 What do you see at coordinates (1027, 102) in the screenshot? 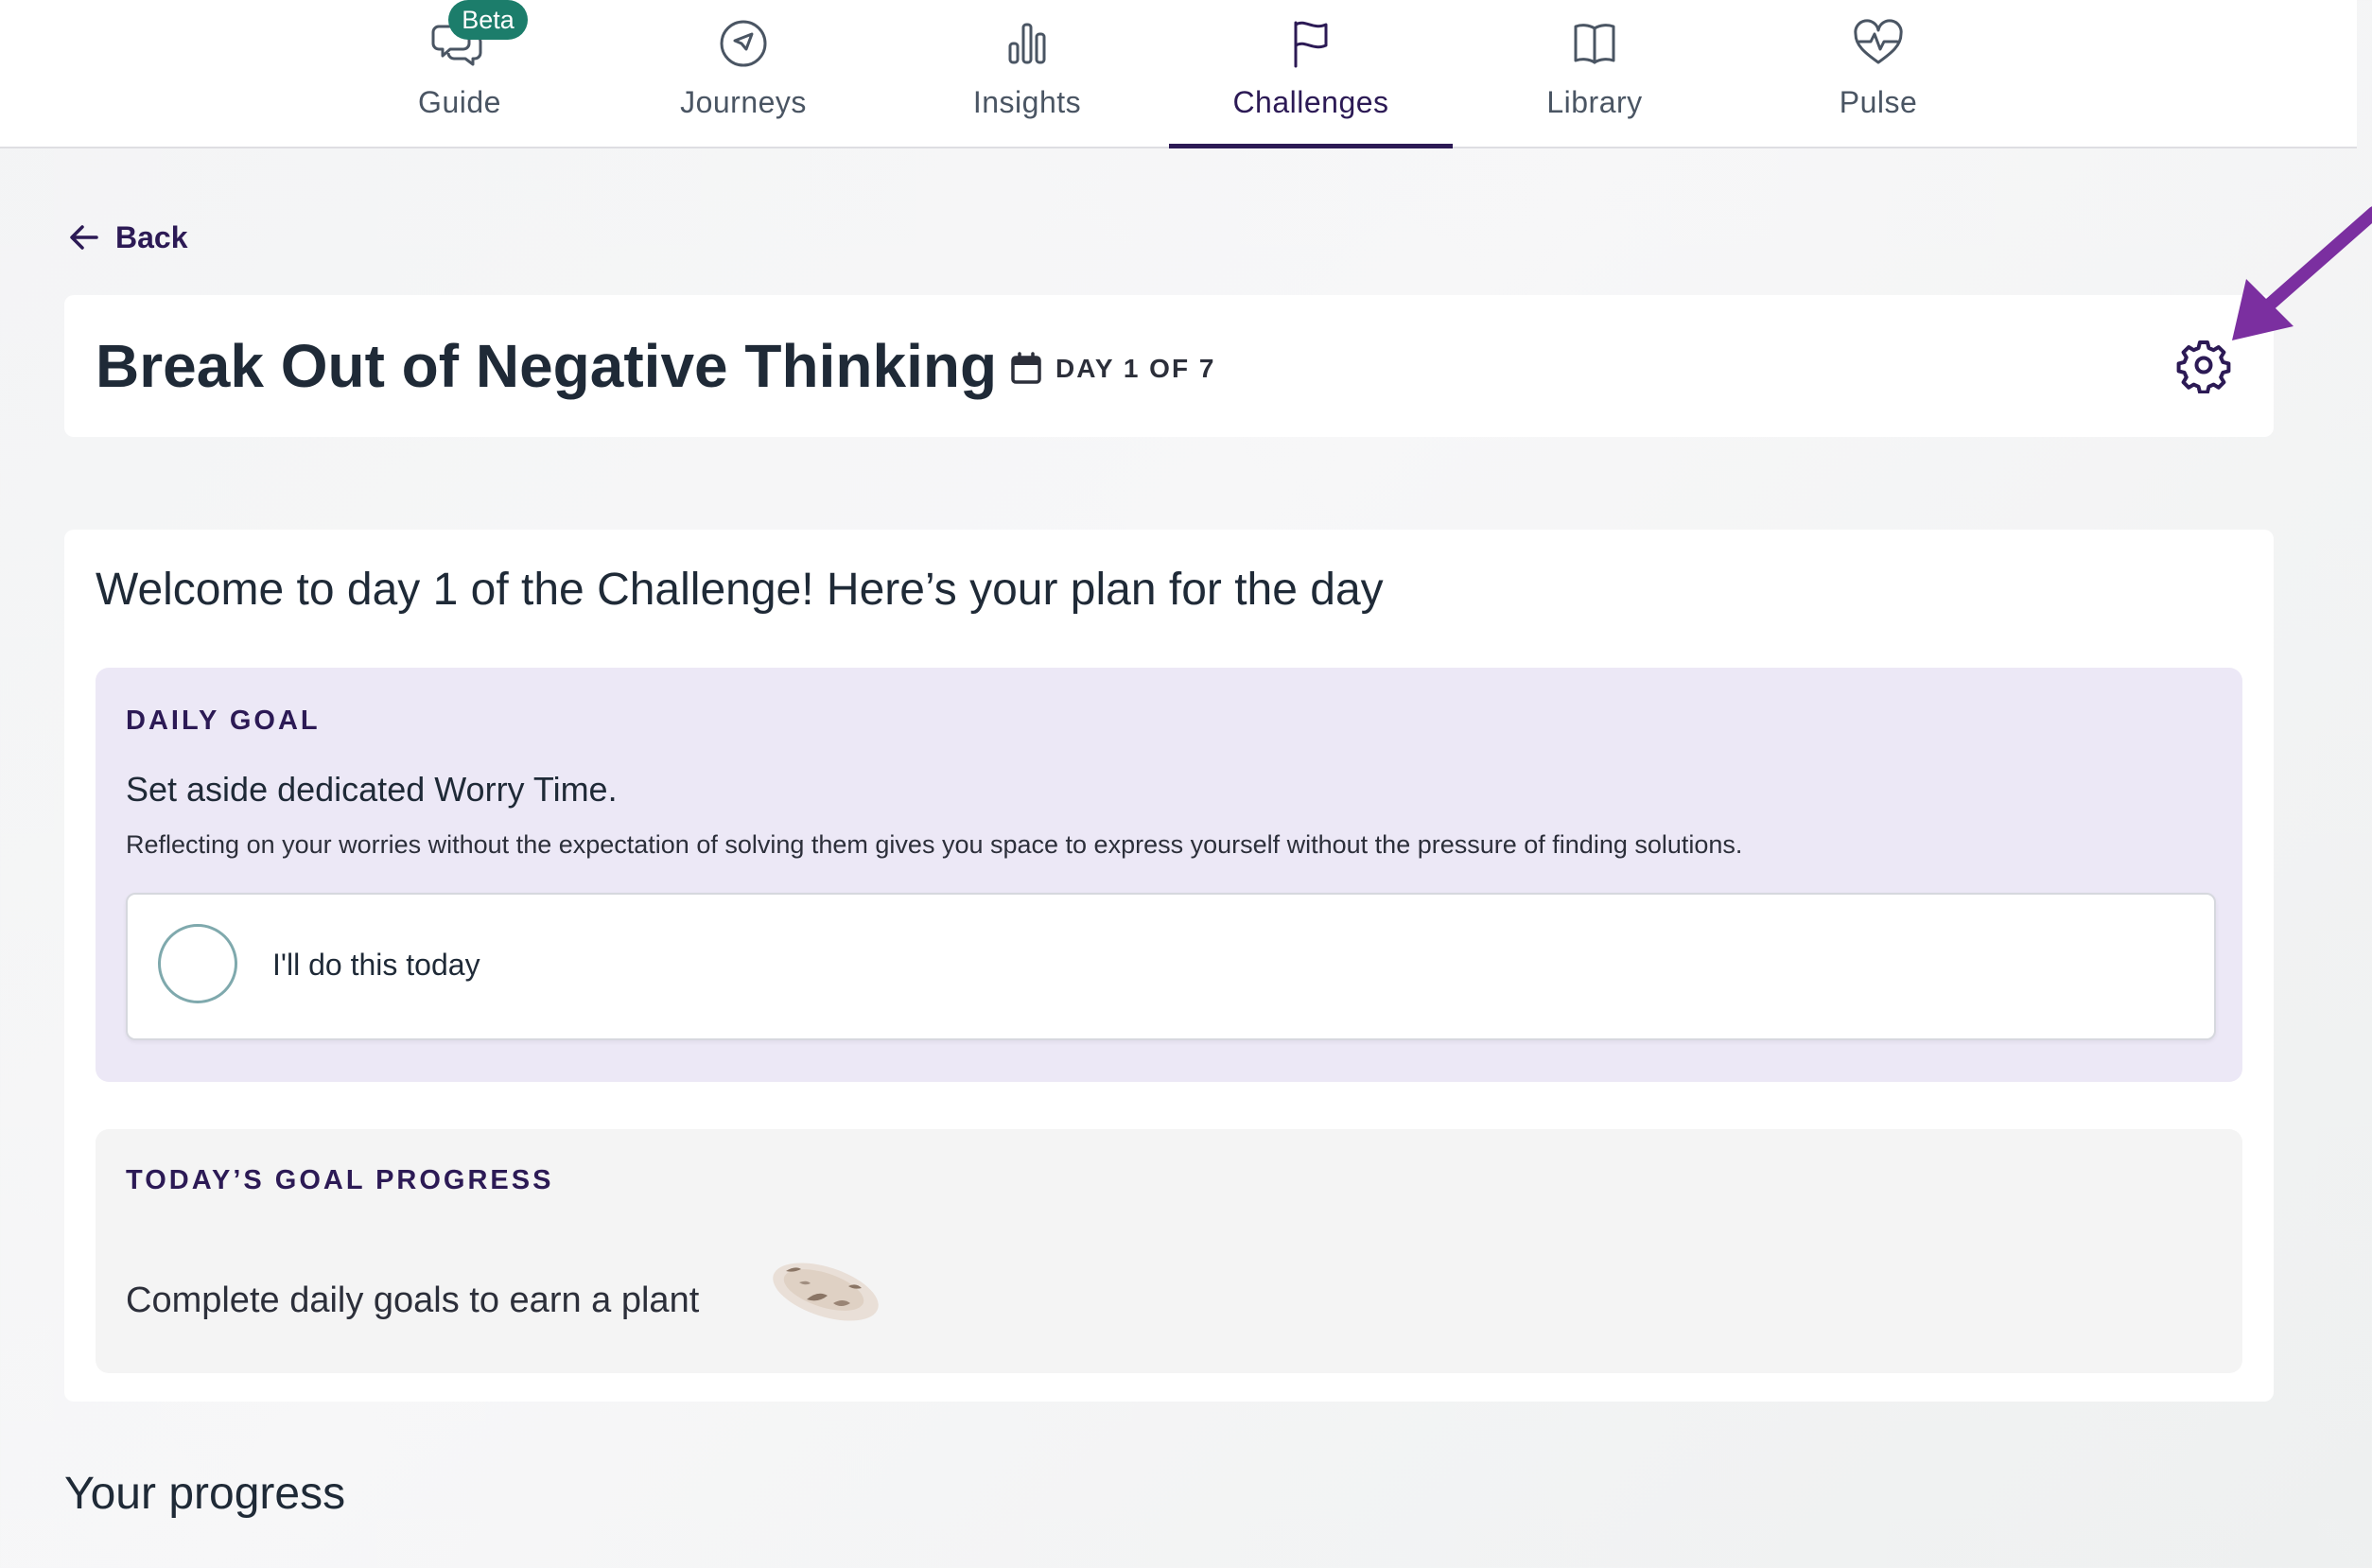
I see `tab-insights-label: Insights` at bounding box center [1027, 102].